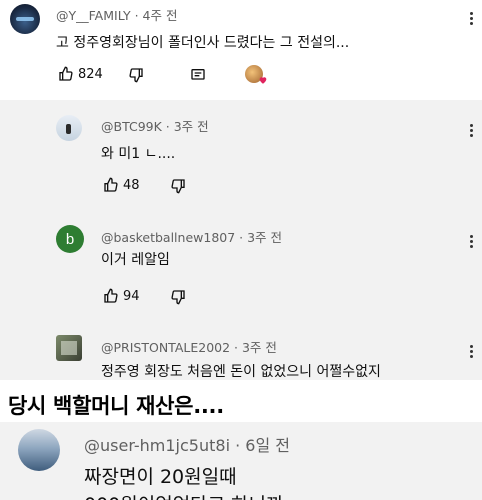  I want to click on avatar-letter: b, so click(70, 239).